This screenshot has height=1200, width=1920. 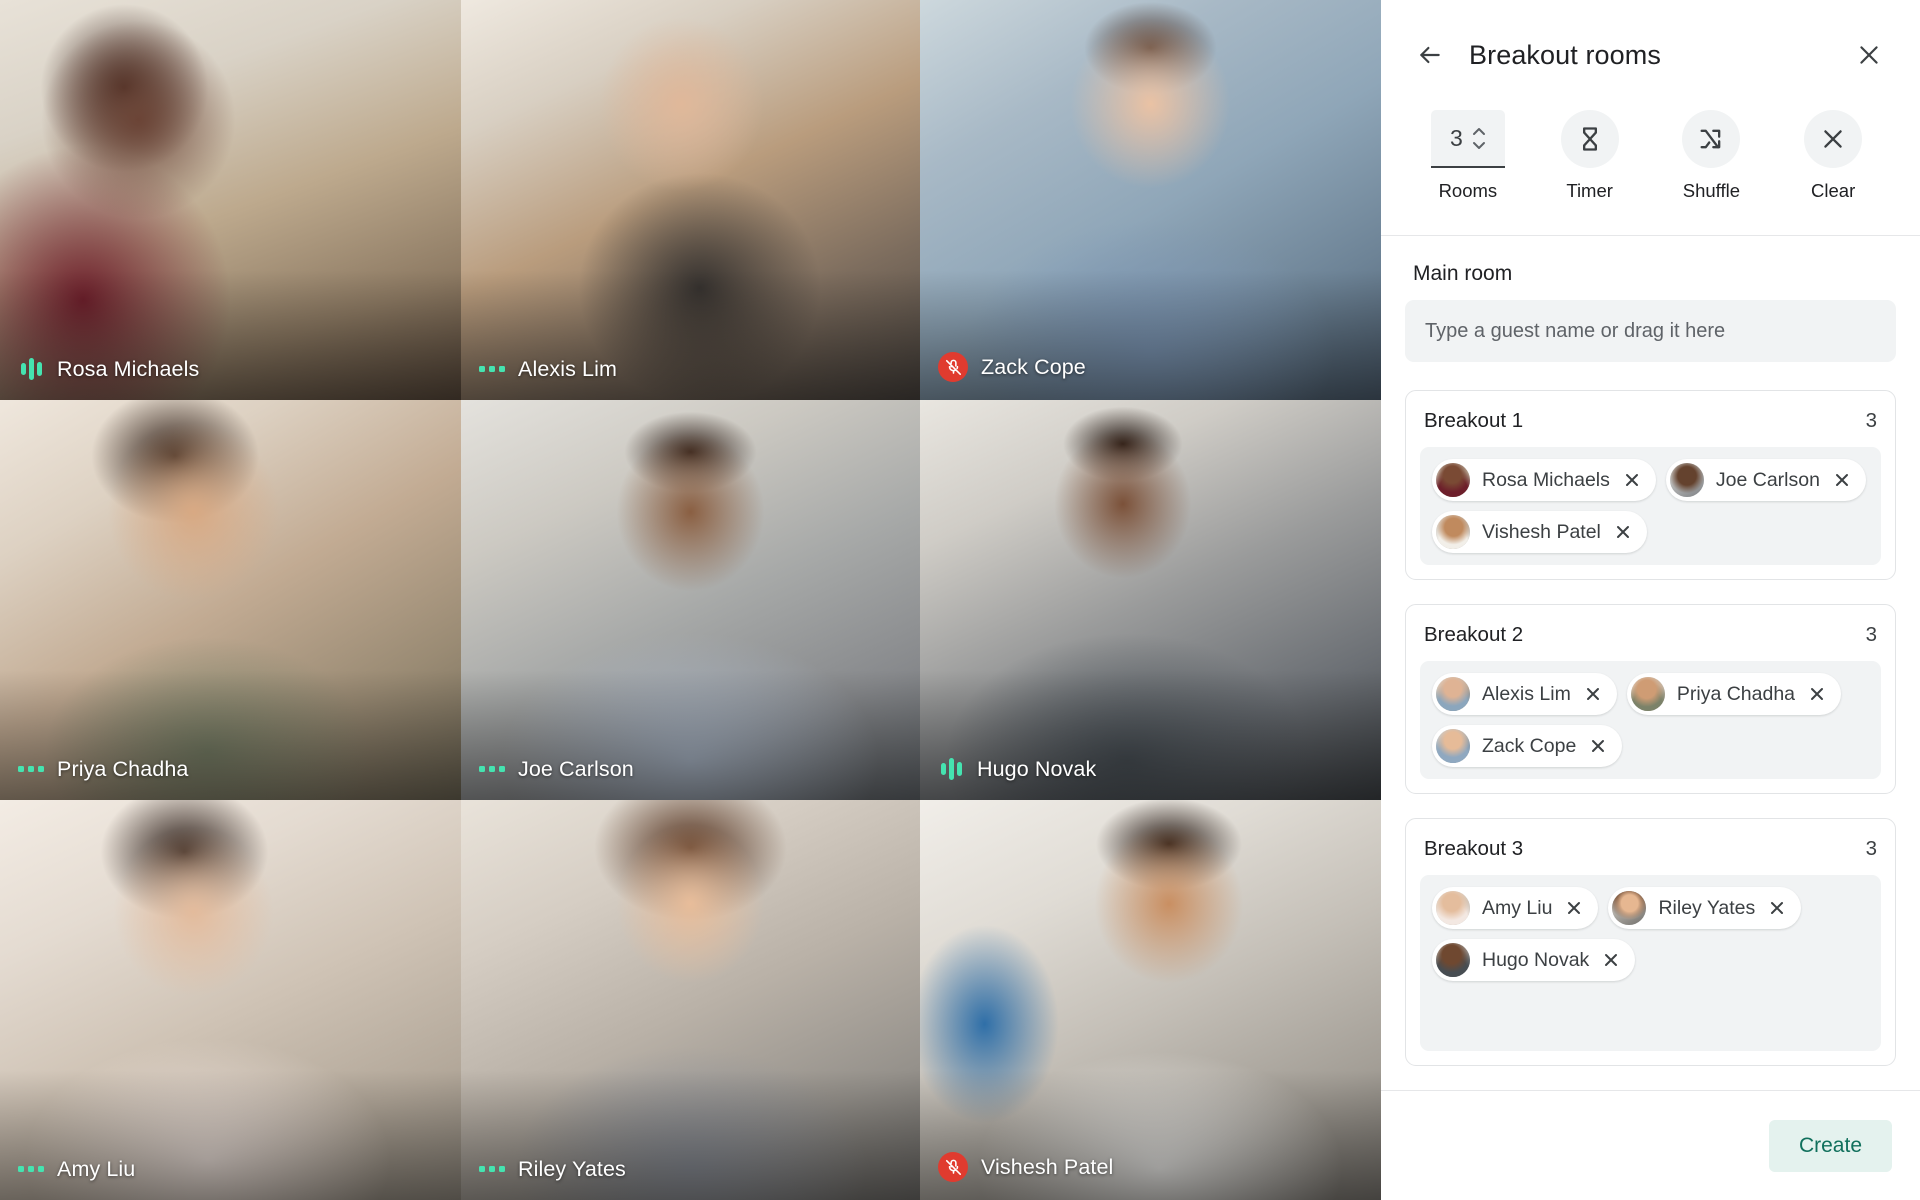 I want to click on tile-participant-name: Amy Liu, so click(x=96, y=1168).